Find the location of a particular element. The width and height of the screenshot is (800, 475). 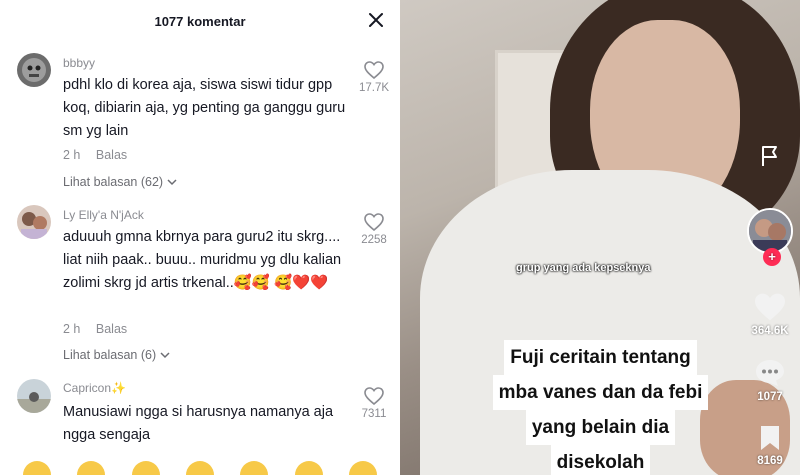

video-comment-count: 1077 is located at coordinates (770, 397).